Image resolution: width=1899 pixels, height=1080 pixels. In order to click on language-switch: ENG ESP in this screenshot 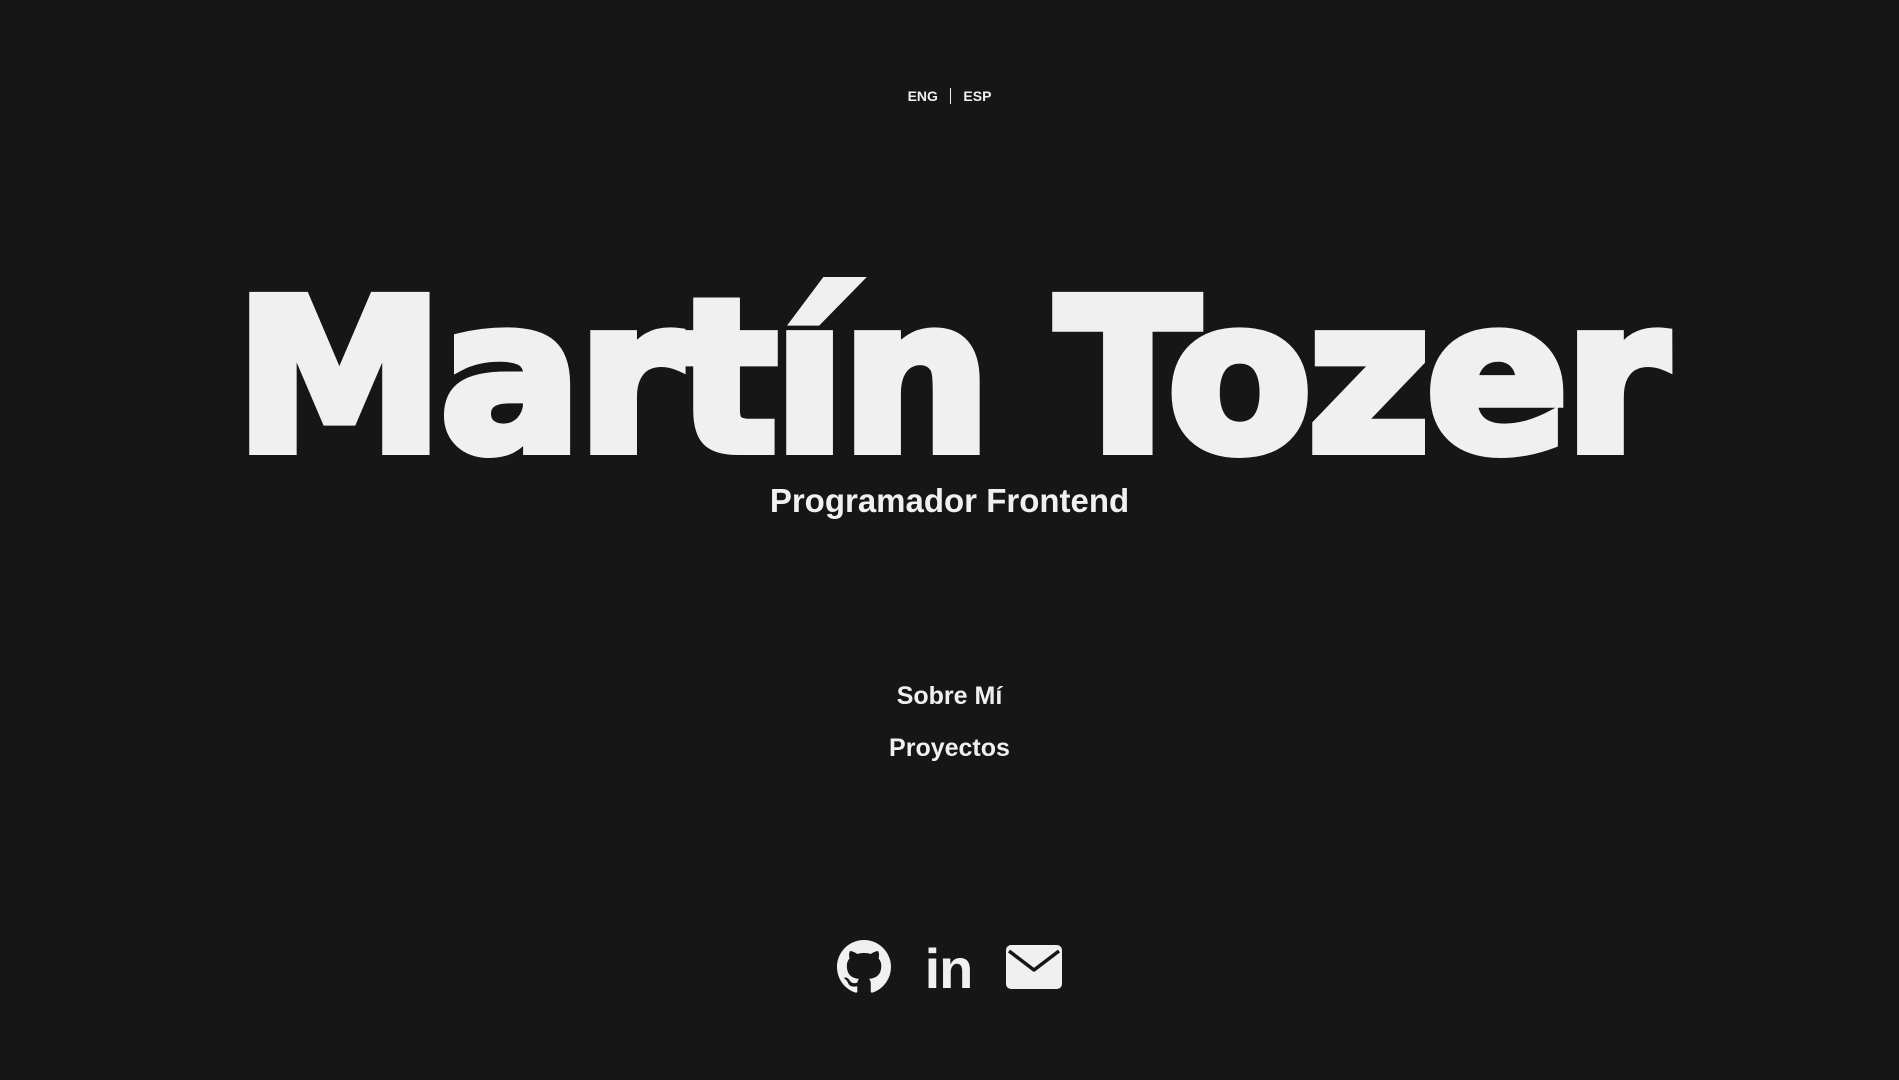, I will do `click(949, 96)`.